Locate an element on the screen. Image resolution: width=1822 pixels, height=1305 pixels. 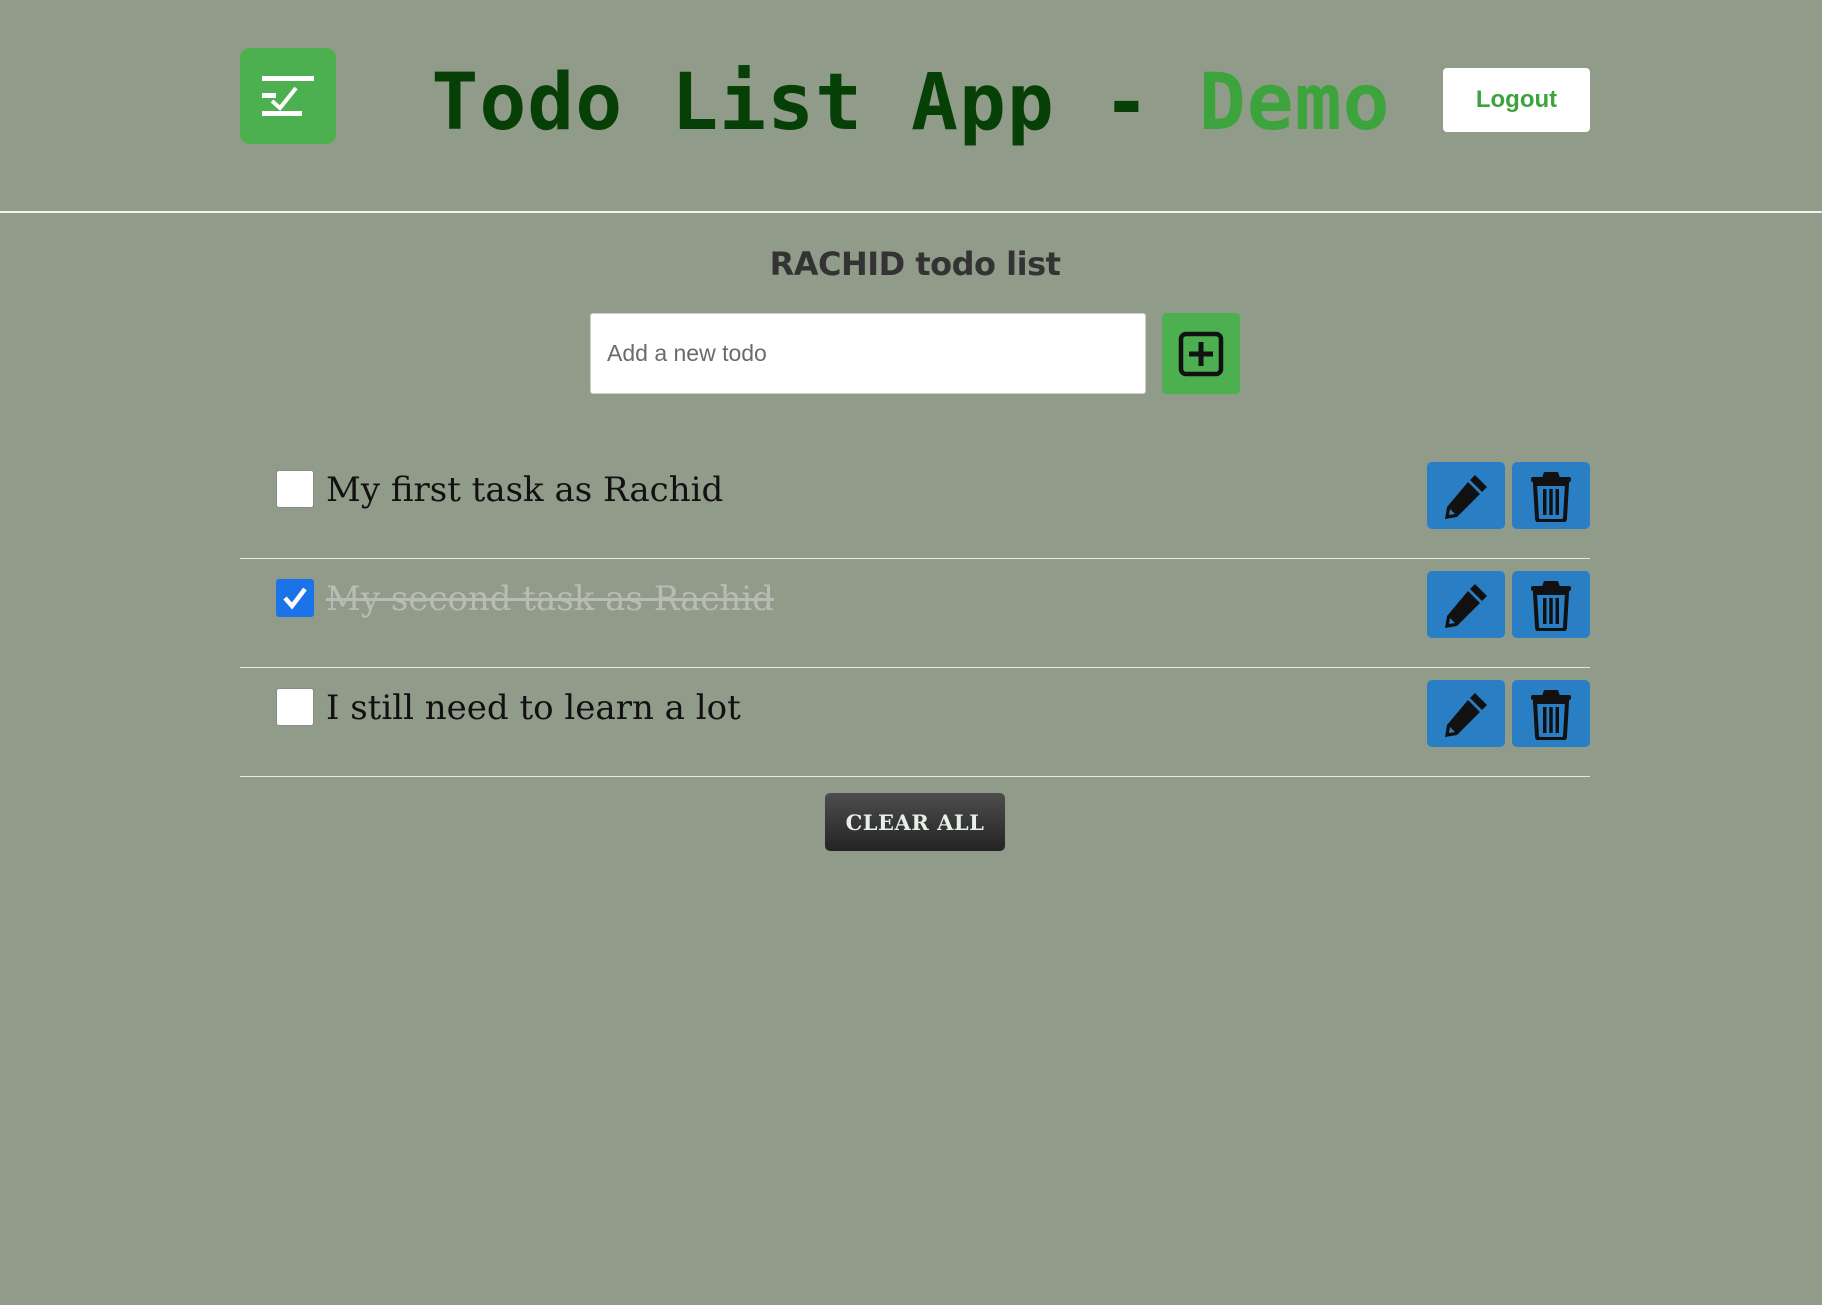
app-title-main: Todo List App - is located at coordinates (791, 103).